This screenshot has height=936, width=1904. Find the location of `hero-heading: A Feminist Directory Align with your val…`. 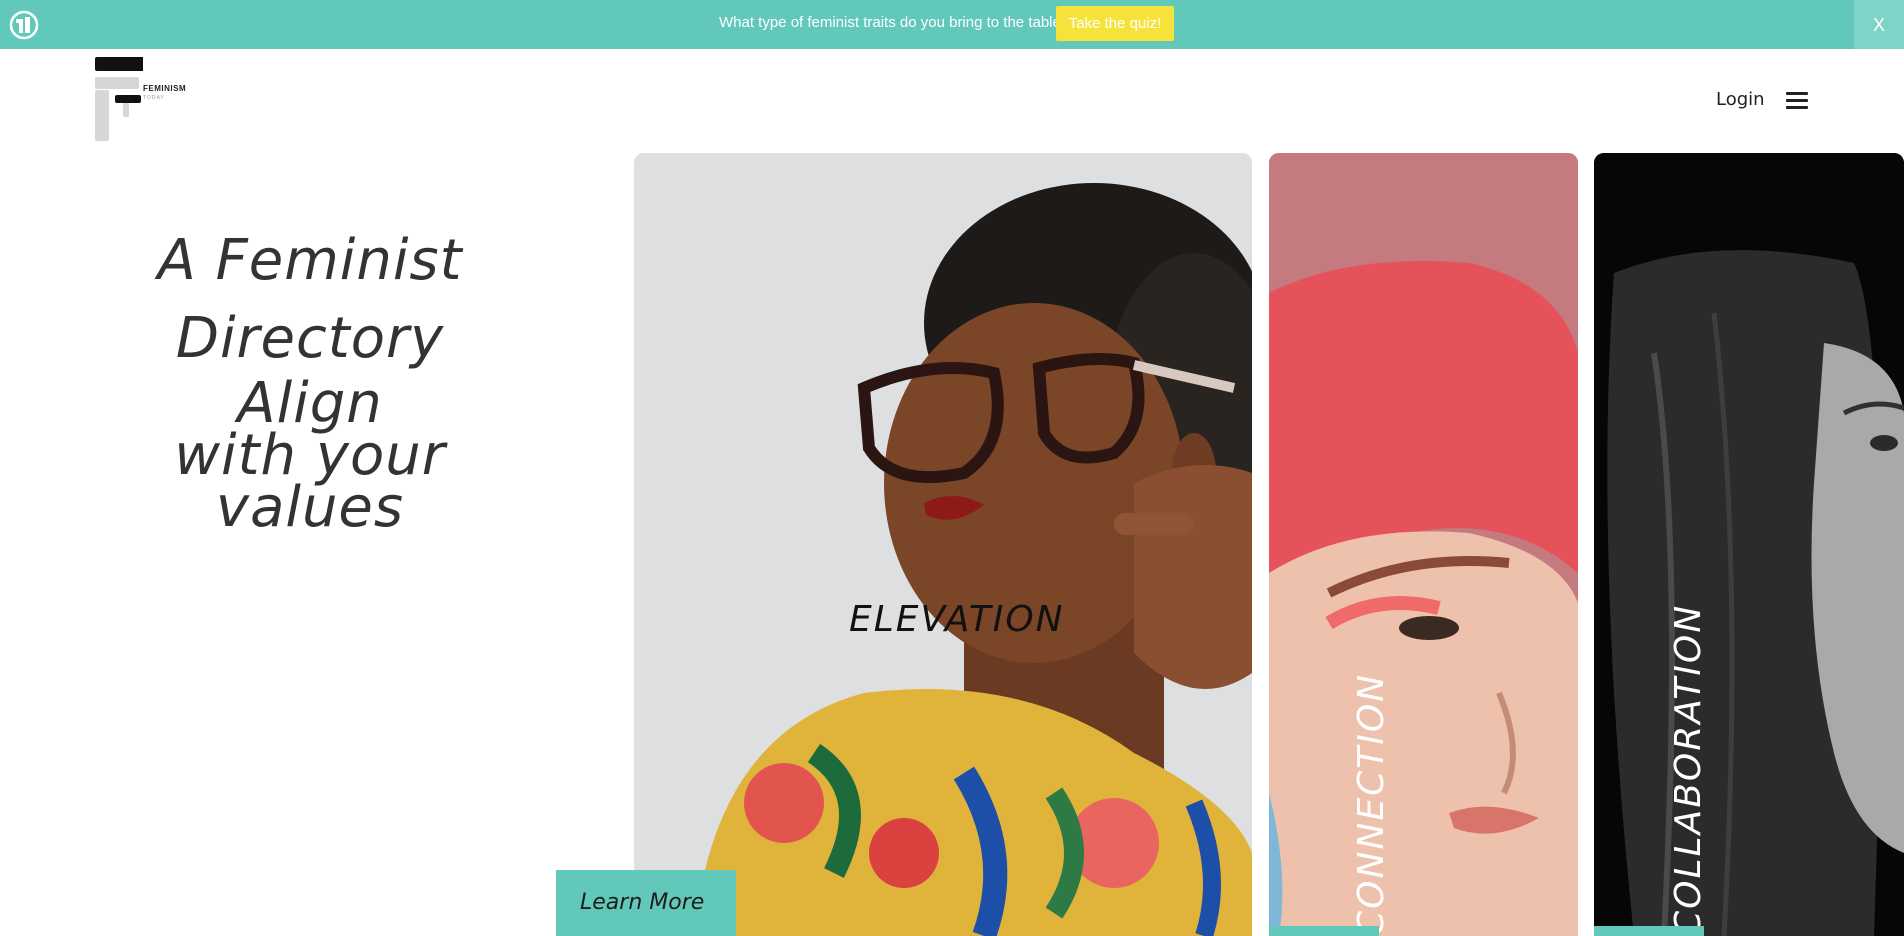

hero-heading: A Feminist Directory Align with your val… is located at coordinates (310, 381).